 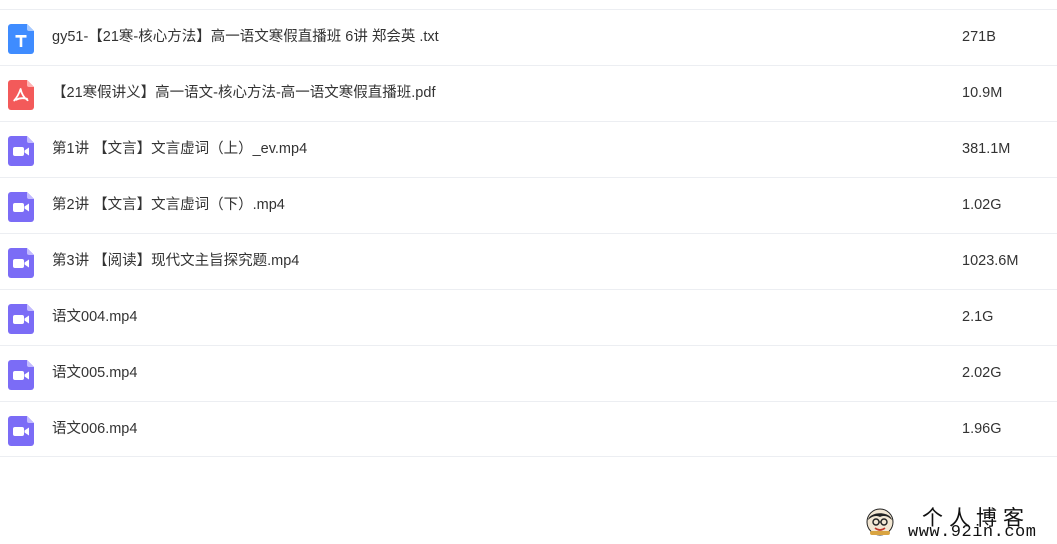 I want to click on file-row: 语文004.mp4 2.1G, so click(x=528, y=317).